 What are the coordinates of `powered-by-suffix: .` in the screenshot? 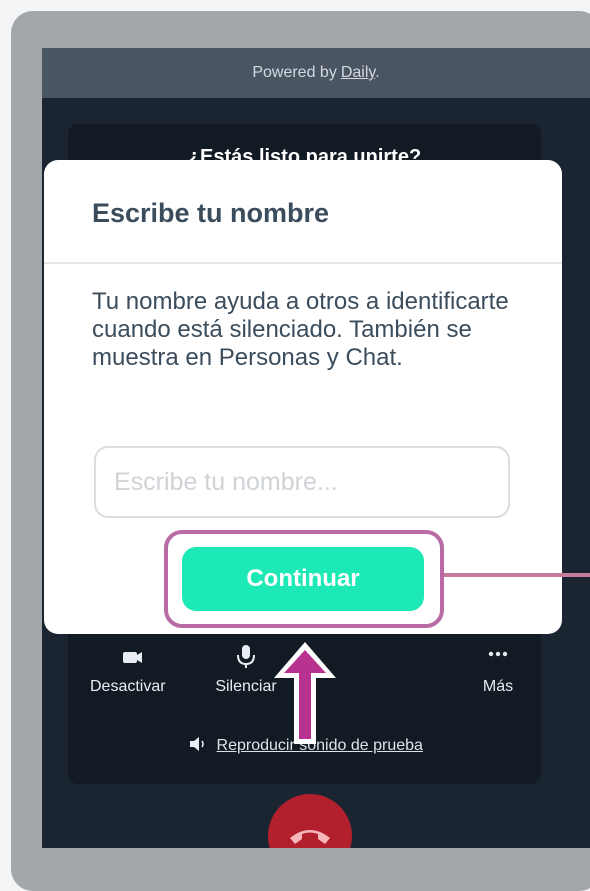 It's located at (377, 72).